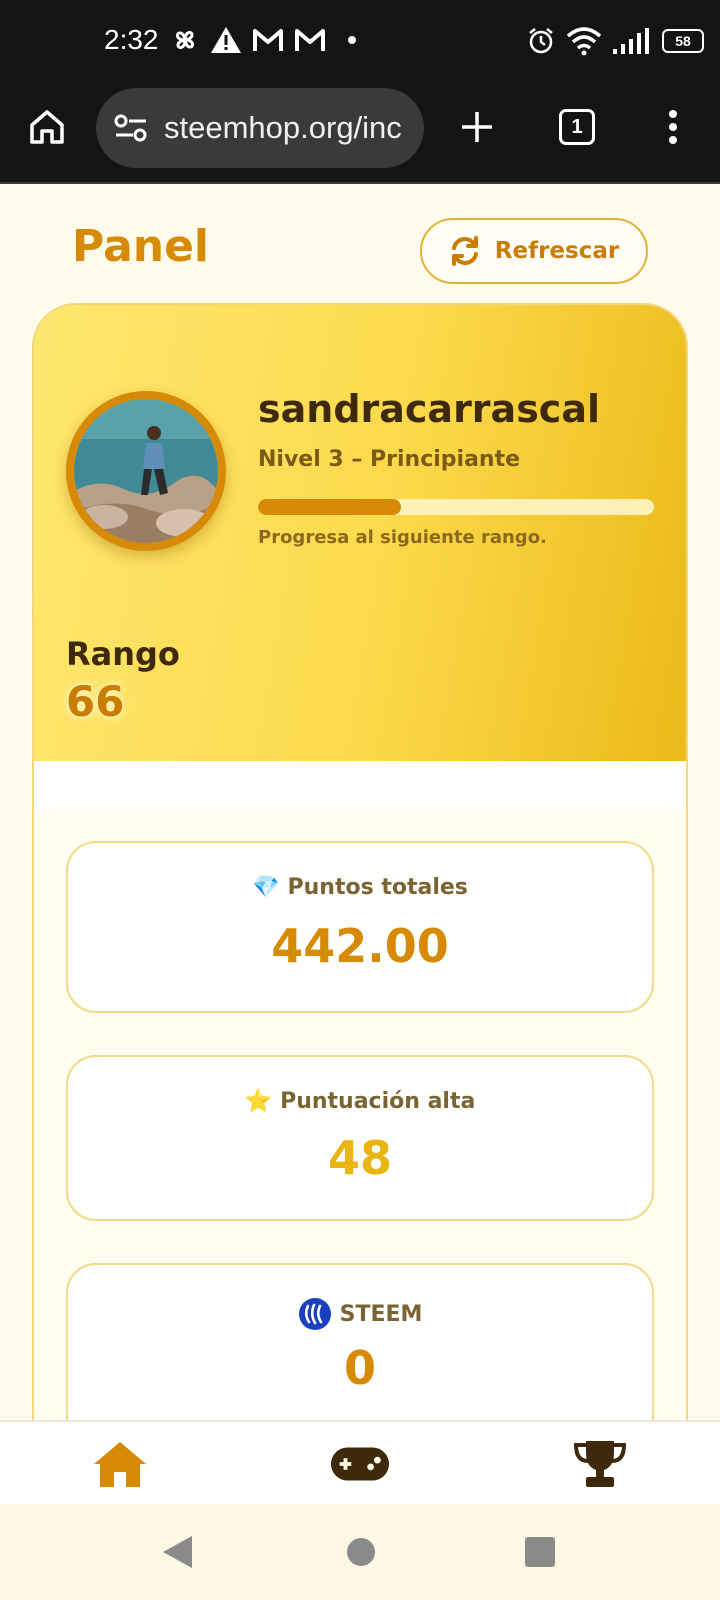 This screenshot has width=720, height=1600. I want to click on system-navigation, so click(360, 1552).